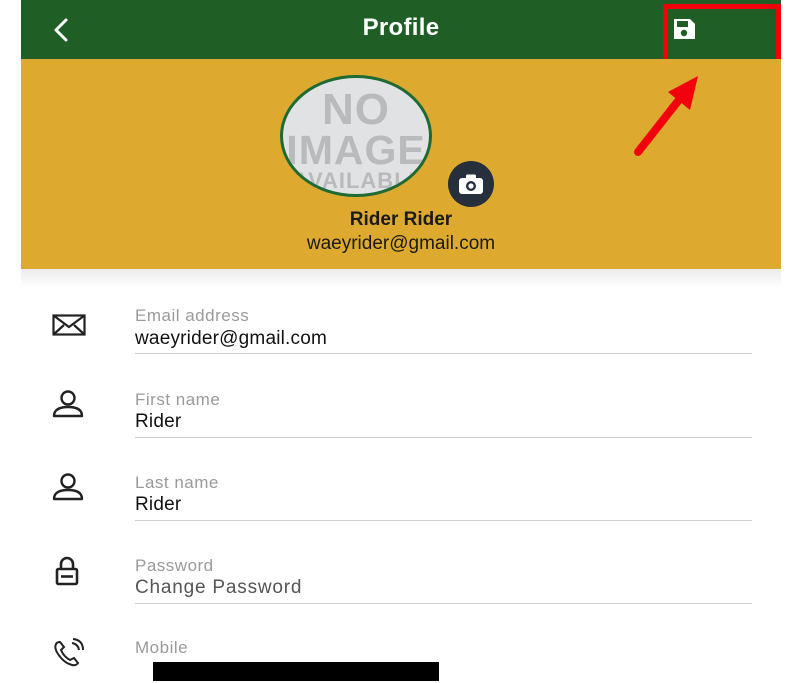 This screenshot has height=683, width=789. What do you see at coordinates (158, 504) in the screenshot?
I see `last-name-value: Rider` at bounding box center [158, 504].